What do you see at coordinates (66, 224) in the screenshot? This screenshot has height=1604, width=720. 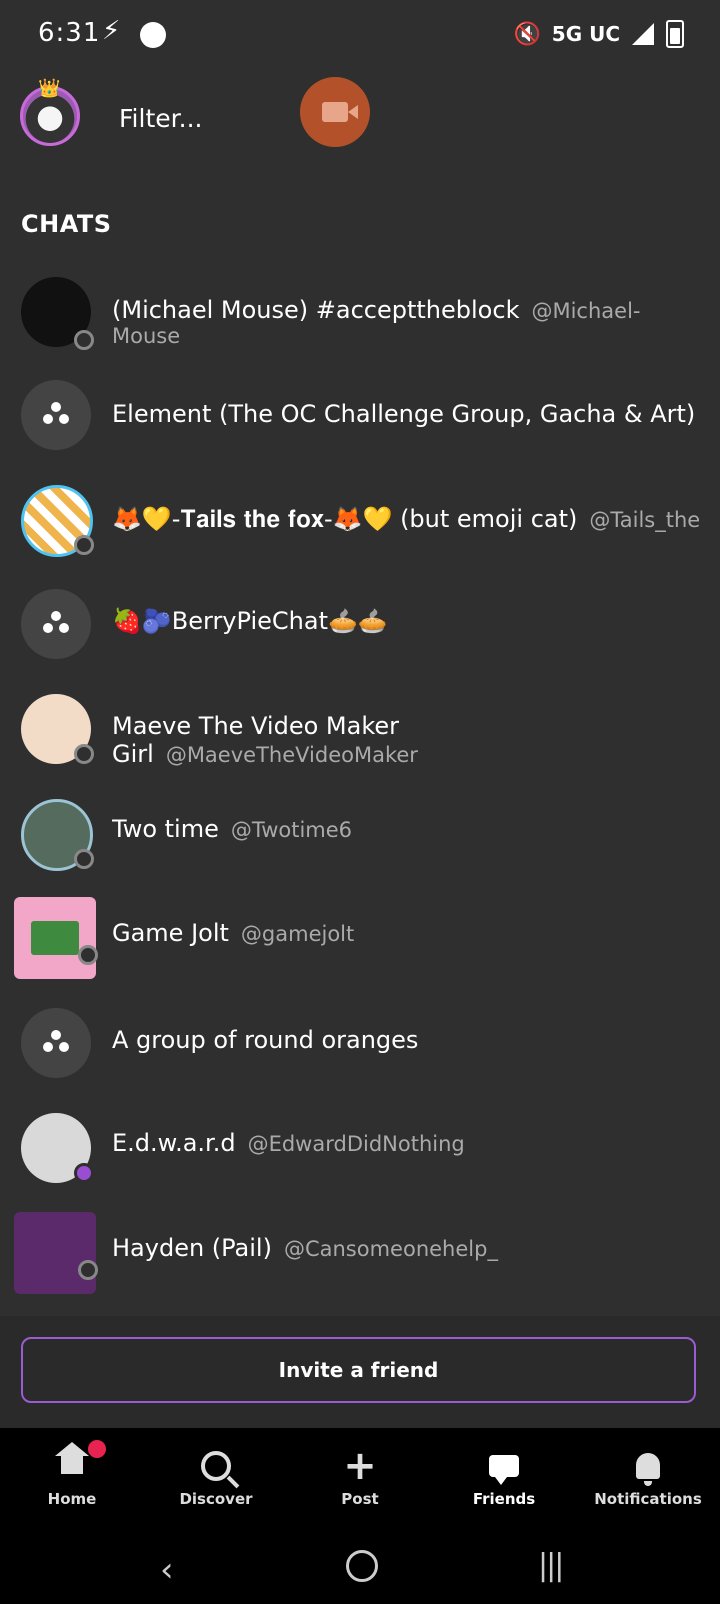 I see `chats-heading: CHATS` at bounding box center [66, 224].